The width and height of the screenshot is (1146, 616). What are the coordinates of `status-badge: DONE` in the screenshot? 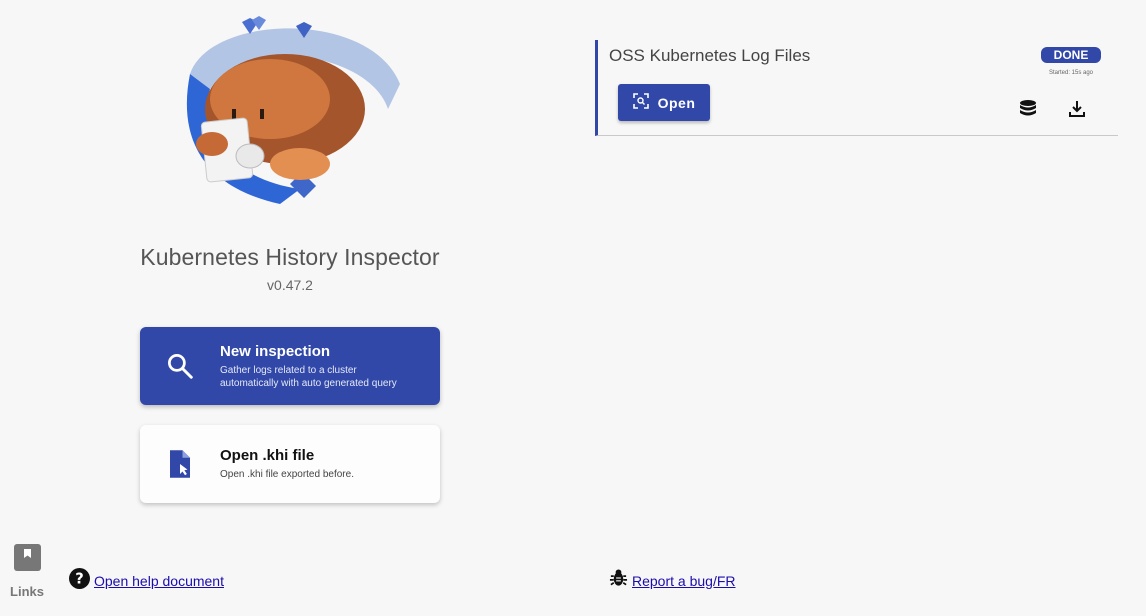 It's located at (1071, 55).